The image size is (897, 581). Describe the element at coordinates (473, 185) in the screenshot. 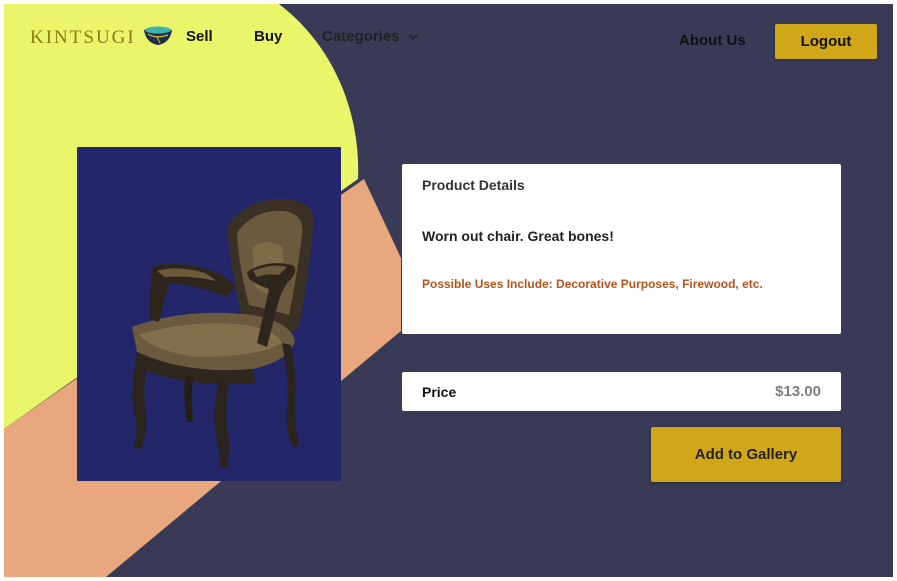

I see `product-details-title: Product Details` at that location.